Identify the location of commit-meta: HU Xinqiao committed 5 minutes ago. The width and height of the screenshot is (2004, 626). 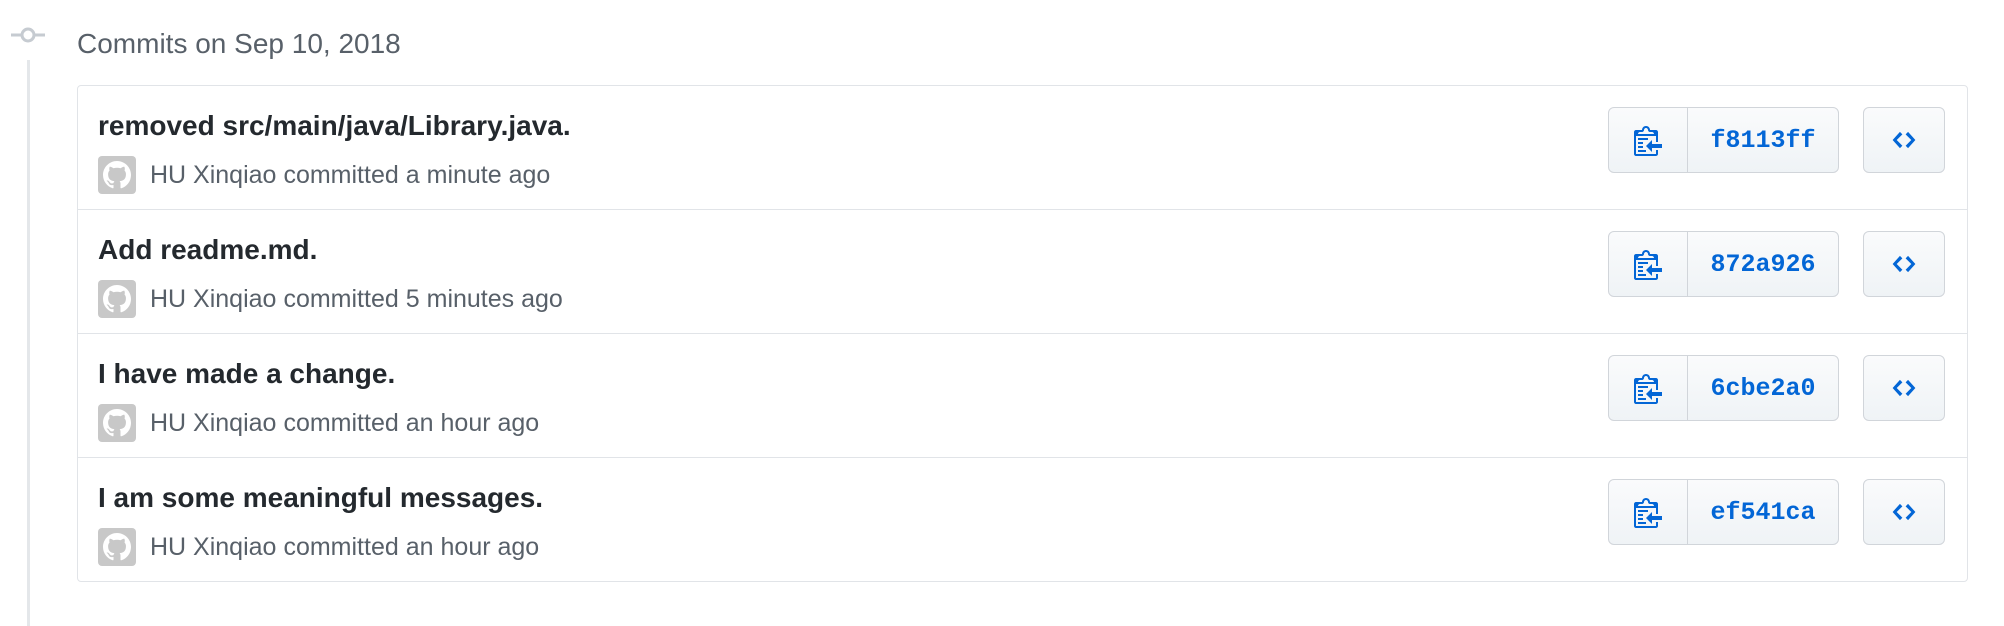
(330, 299).